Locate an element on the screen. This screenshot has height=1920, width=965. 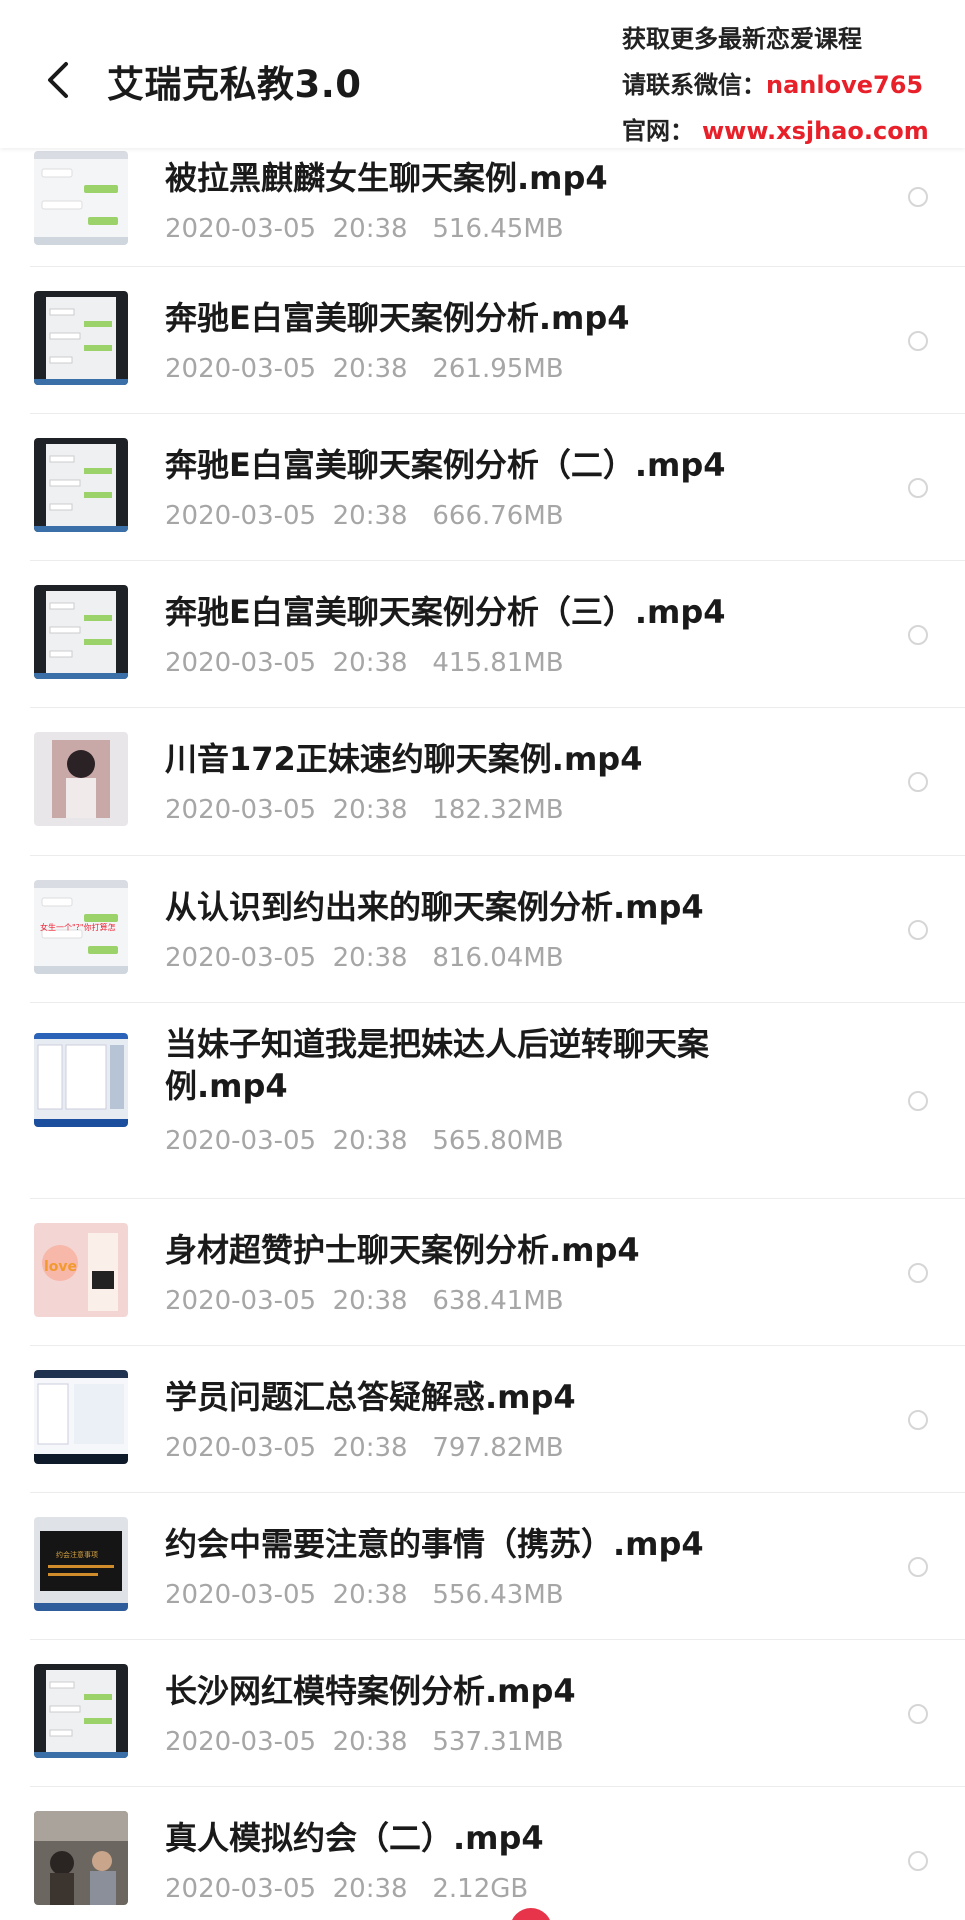
file-name: 身材超赞护士聊天案例分析.mp4 is located at coordinates (402, 1250).